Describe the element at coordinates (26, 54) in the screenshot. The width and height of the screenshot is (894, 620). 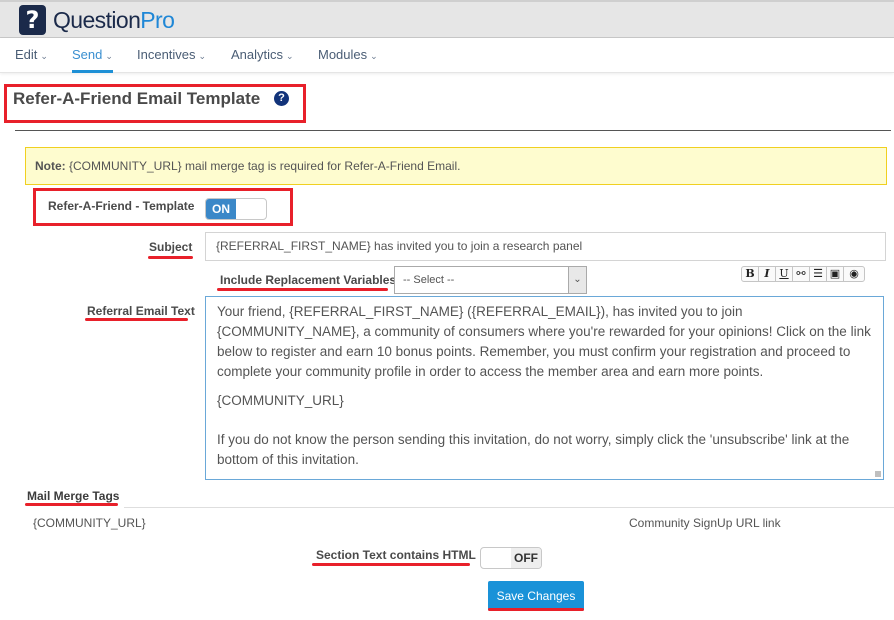
I see `nav-label: Edit` at that location.